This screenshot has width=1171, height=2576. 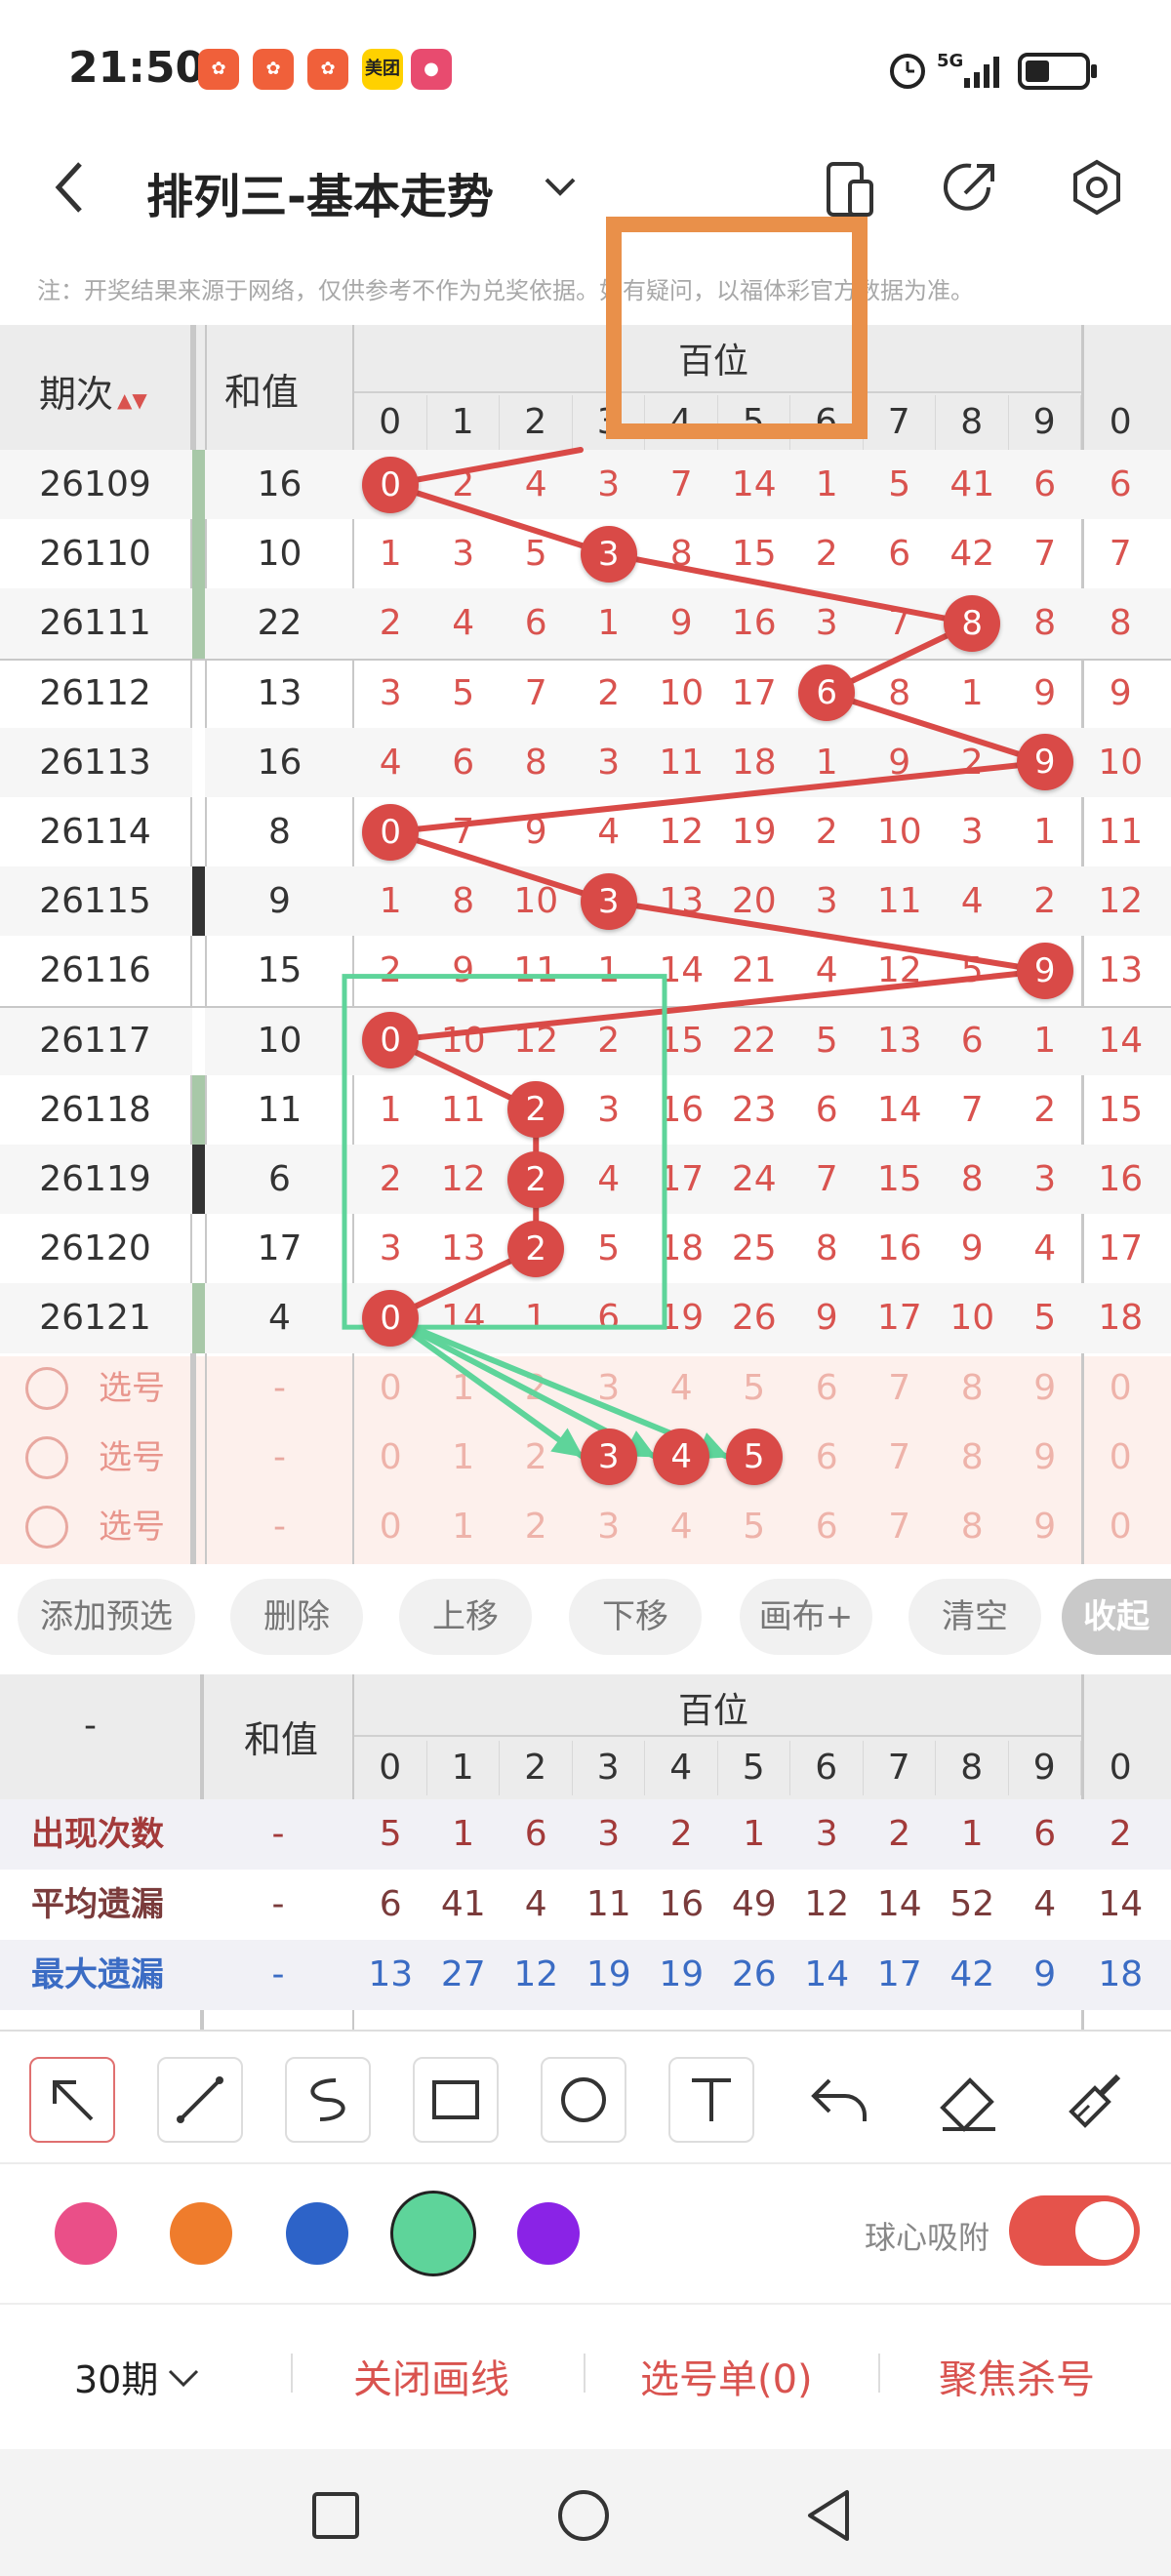 What do you see at coordinates (1017, 2376) in the screenshot?
I see `focus-kill-button: 聚焦杀号` at bounding box center [1017, 2376].